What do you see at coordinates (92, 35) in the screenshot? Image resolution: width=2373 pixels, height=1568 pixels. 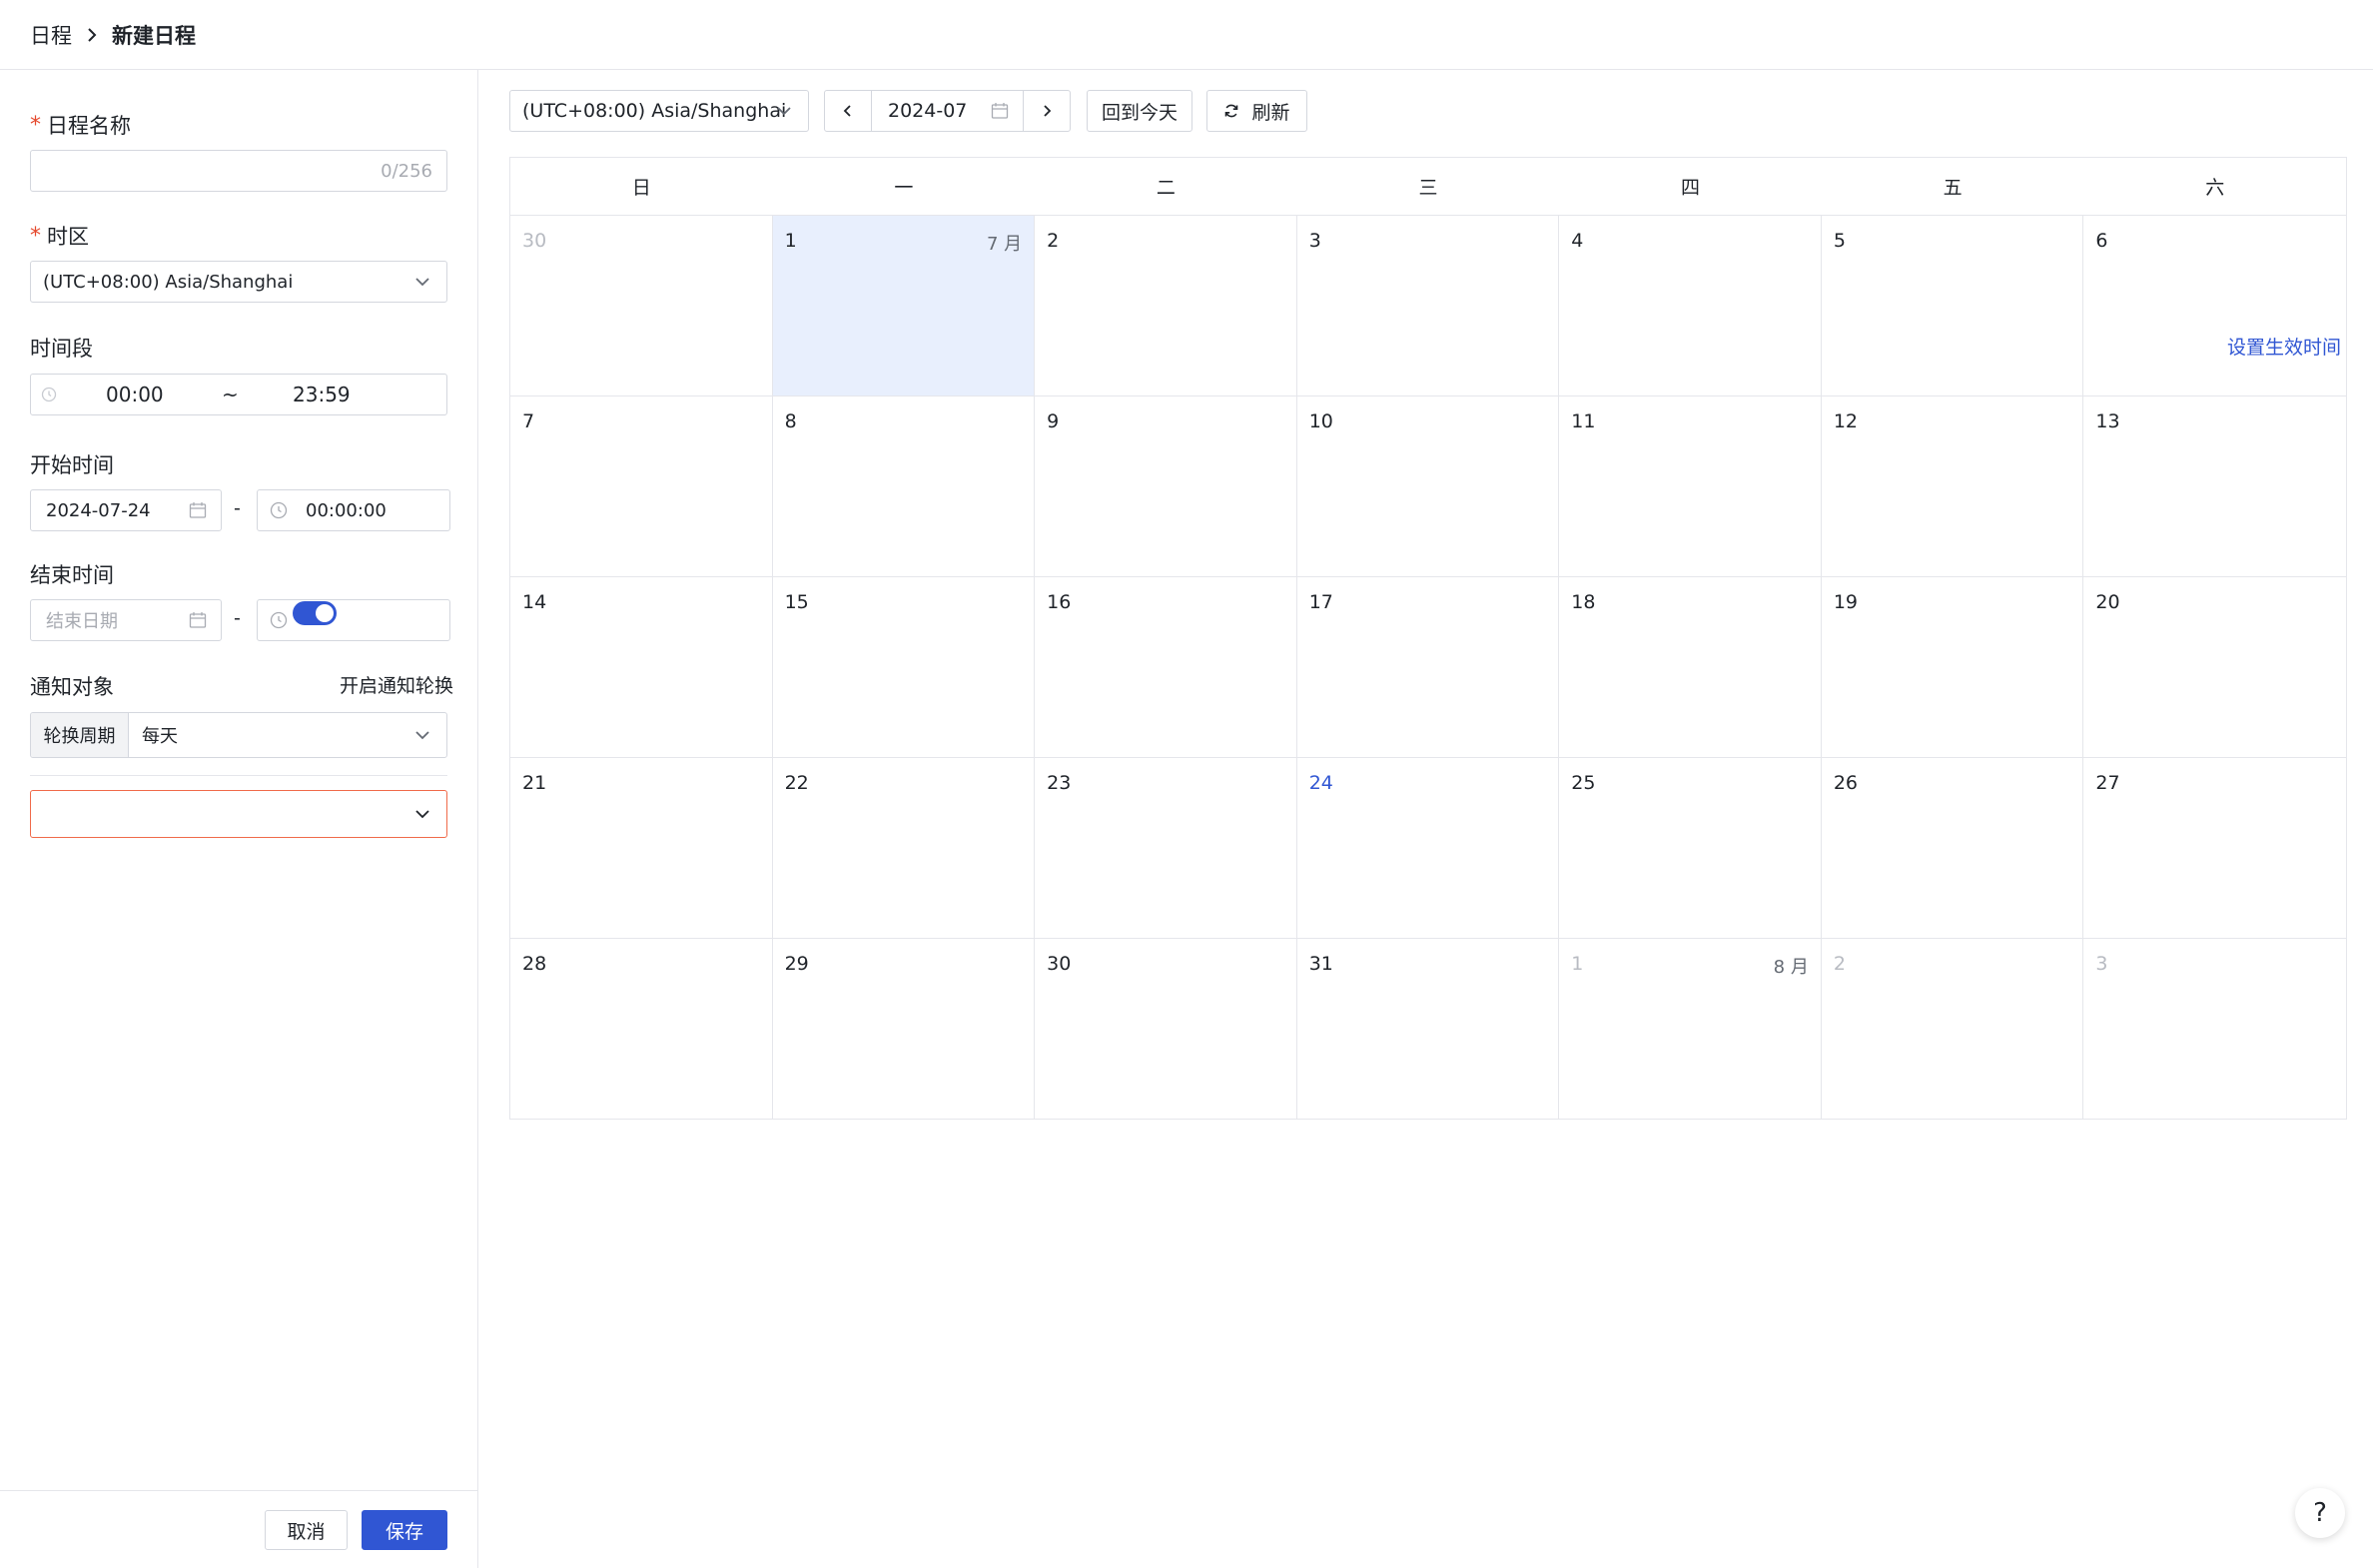 I see `chevron-right-icon` at bounding box center [92, 35].